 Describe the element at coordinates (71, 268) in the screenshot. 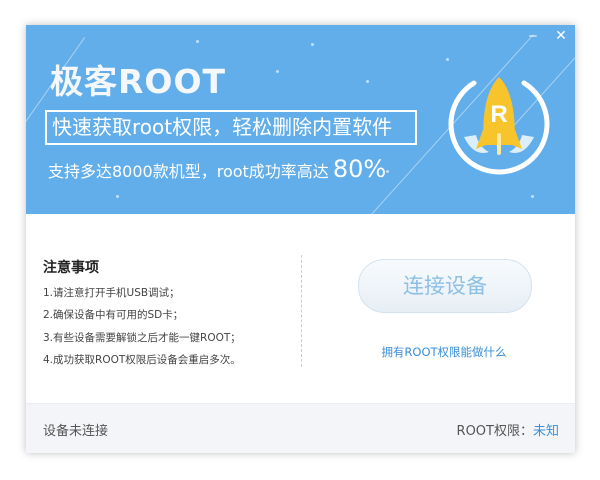

I see `notes-title: 注意事项` at that location.